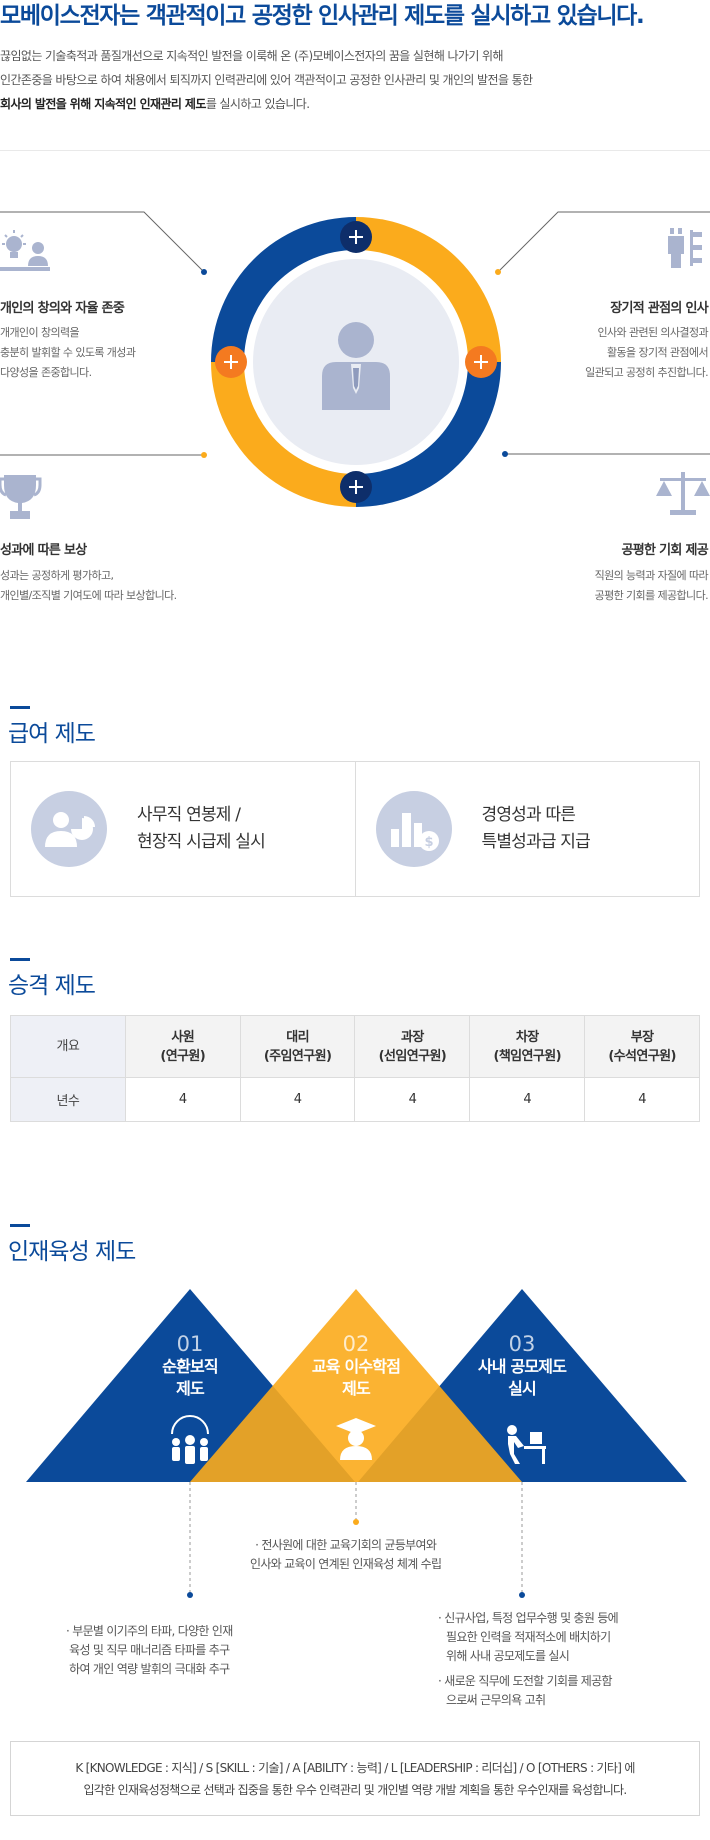 This screenshot has height=1840, width=710. Describe the element at coordinates (685, 248) in the screenshot. I see `org-chart-icon` at that location.